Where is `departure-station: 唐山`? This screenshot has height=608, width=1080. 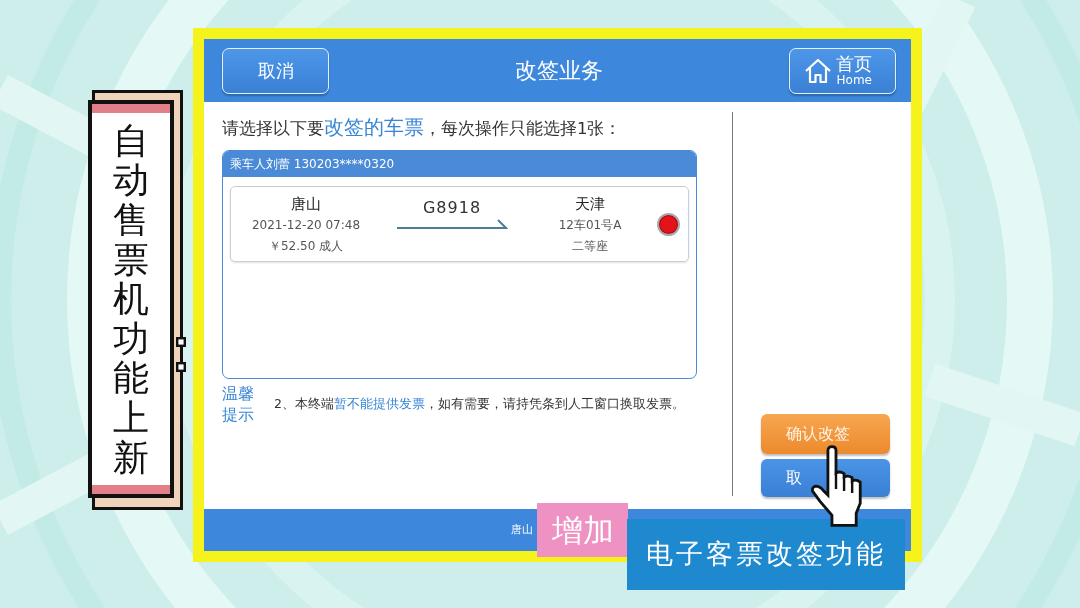
departure-station: 唐山 is located at coordinates (306, 204).